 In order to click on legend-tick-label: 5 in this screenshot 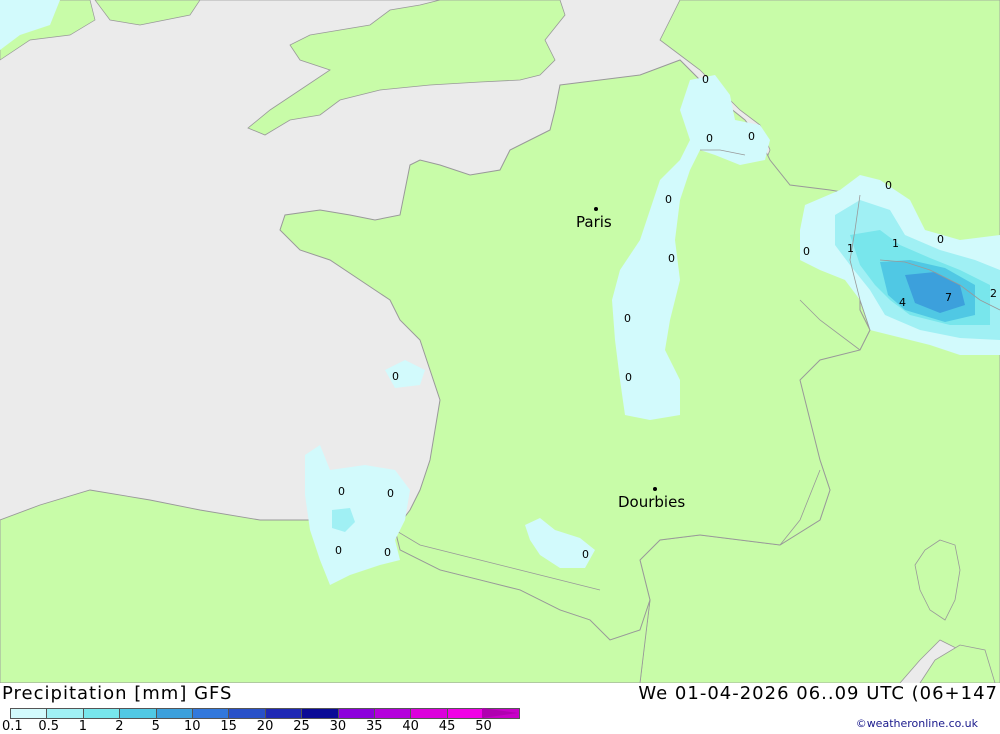, I will do `click(155, 726)`.